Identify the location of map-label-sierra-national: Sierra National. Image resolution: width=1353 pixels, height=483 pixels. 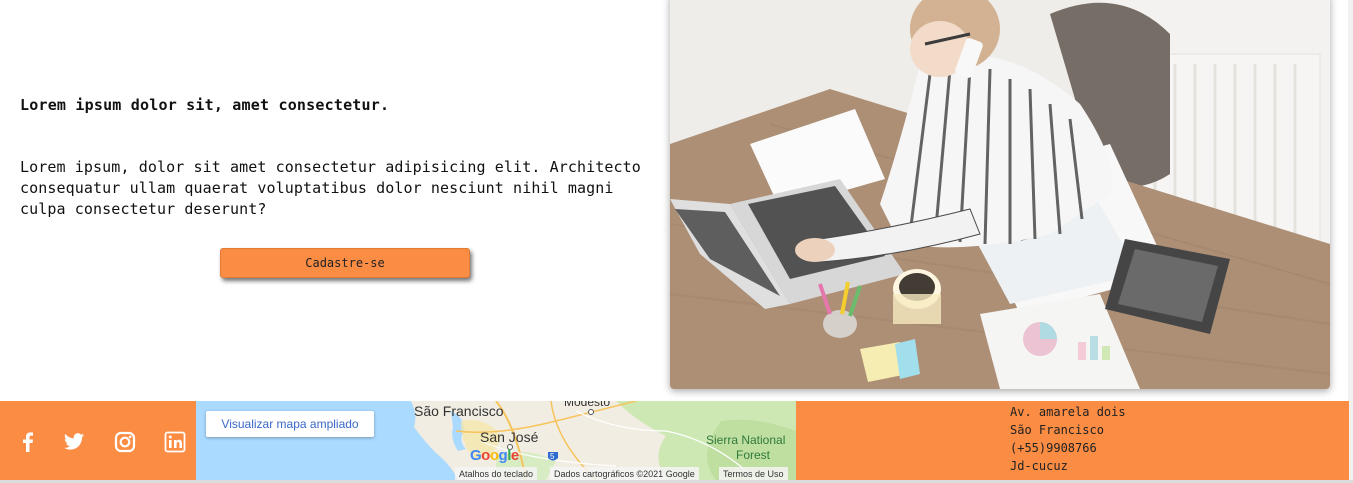
(746, 440).